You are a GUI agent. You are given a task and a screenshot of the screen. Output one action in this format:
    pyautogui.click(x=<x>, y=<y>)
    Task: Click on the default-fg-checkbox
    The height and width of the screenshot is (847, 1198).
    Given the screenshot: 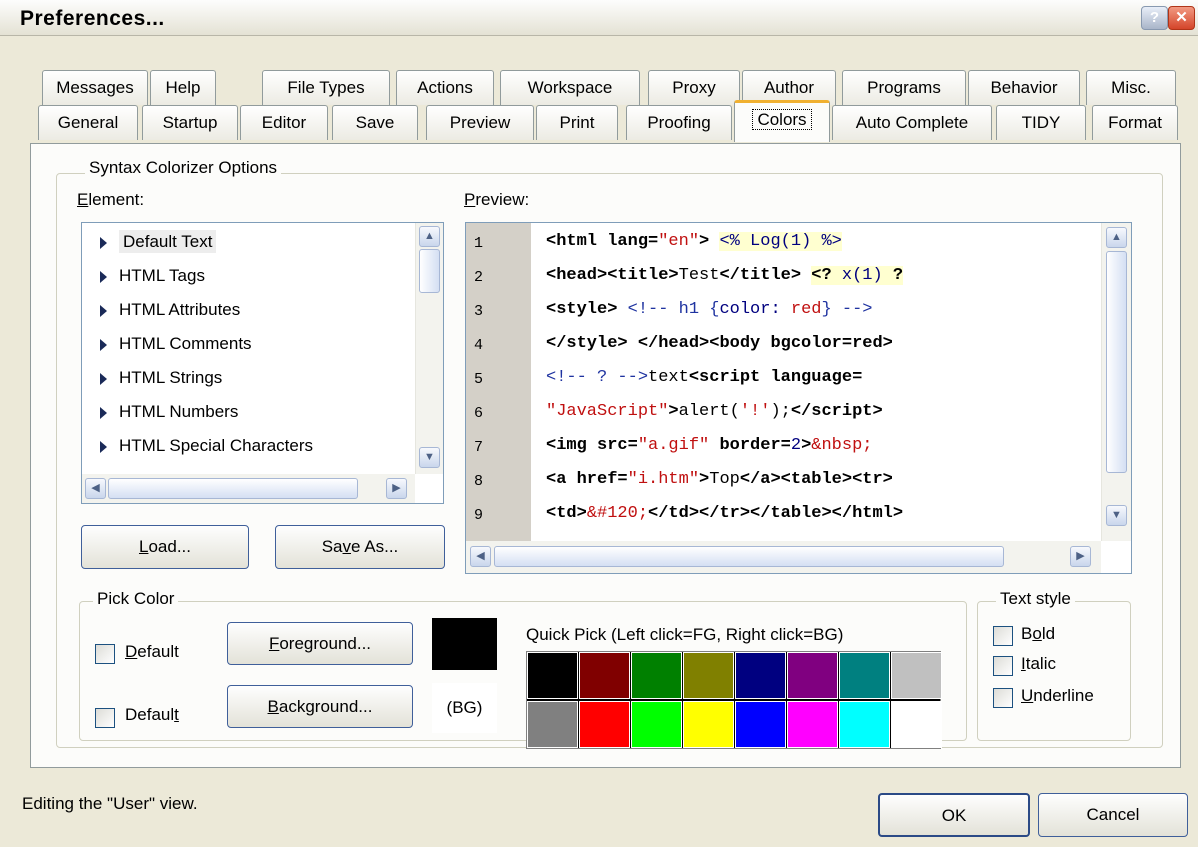 What is the action you would take?
    pyautogui.click(x=105, y=654)
    